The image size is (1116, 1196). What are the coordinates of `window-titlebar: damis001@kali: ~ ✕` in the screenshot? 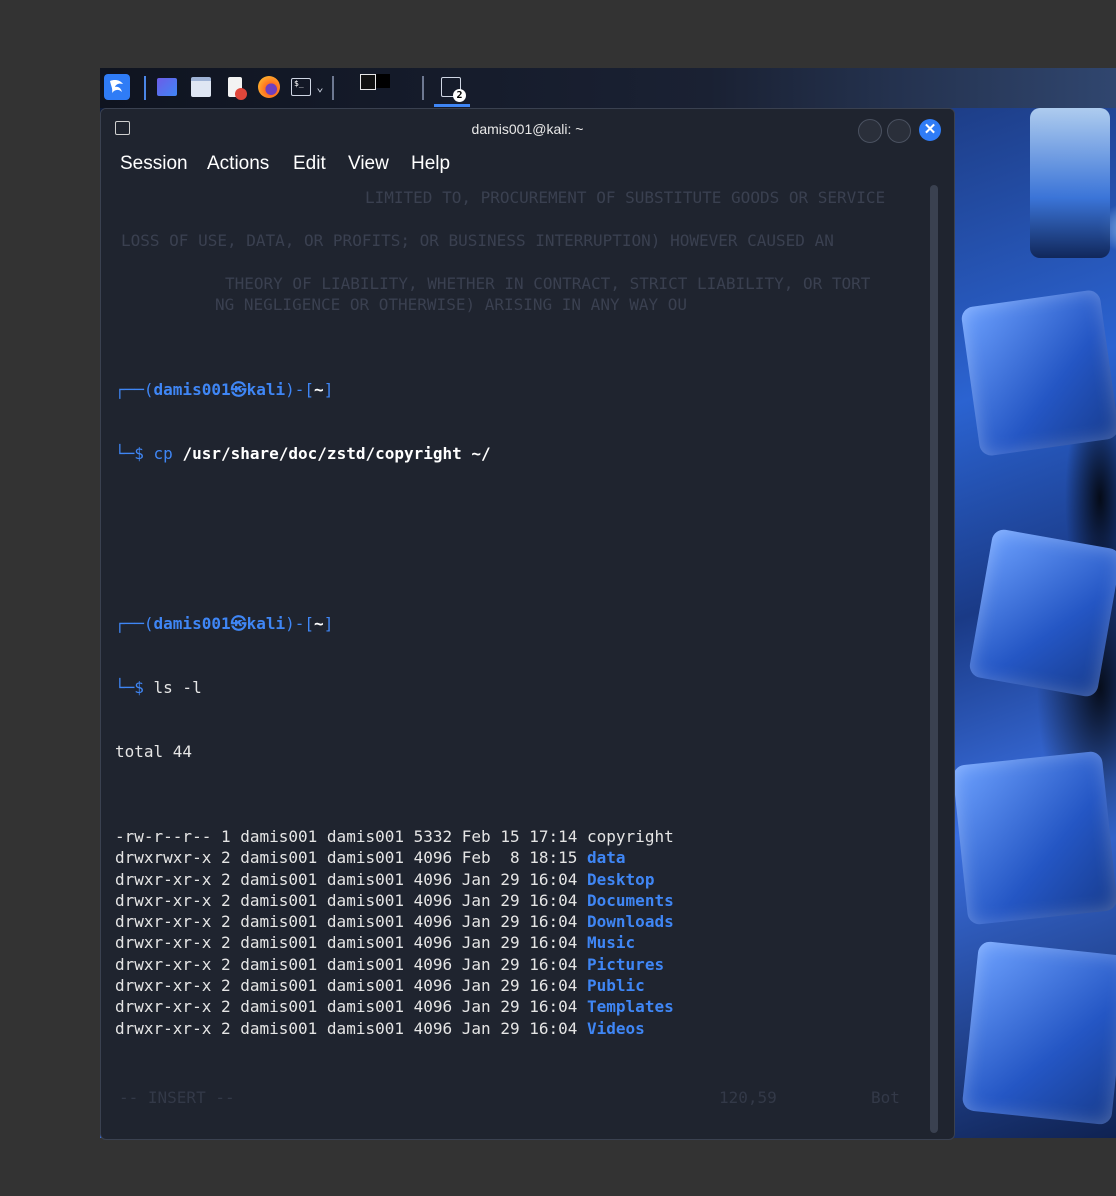 It's located at (527, 129).